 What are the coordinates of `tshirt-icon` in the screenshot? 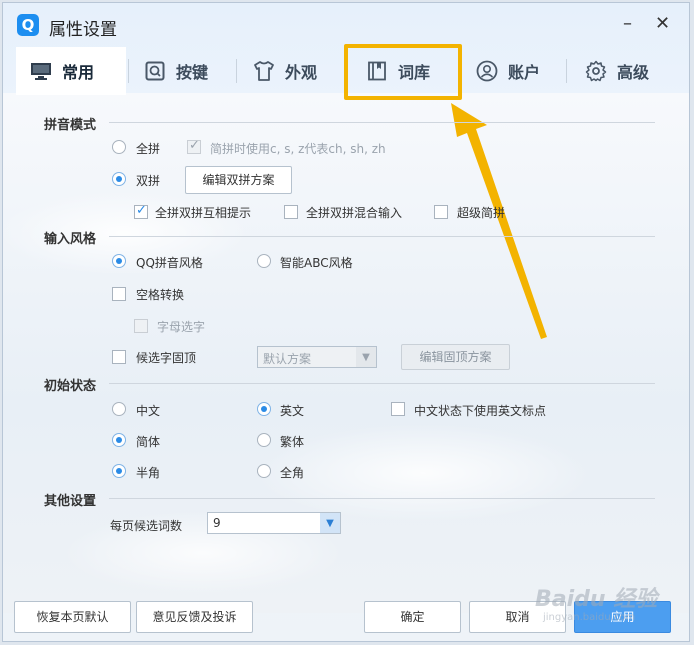 It's located at (264, 71).